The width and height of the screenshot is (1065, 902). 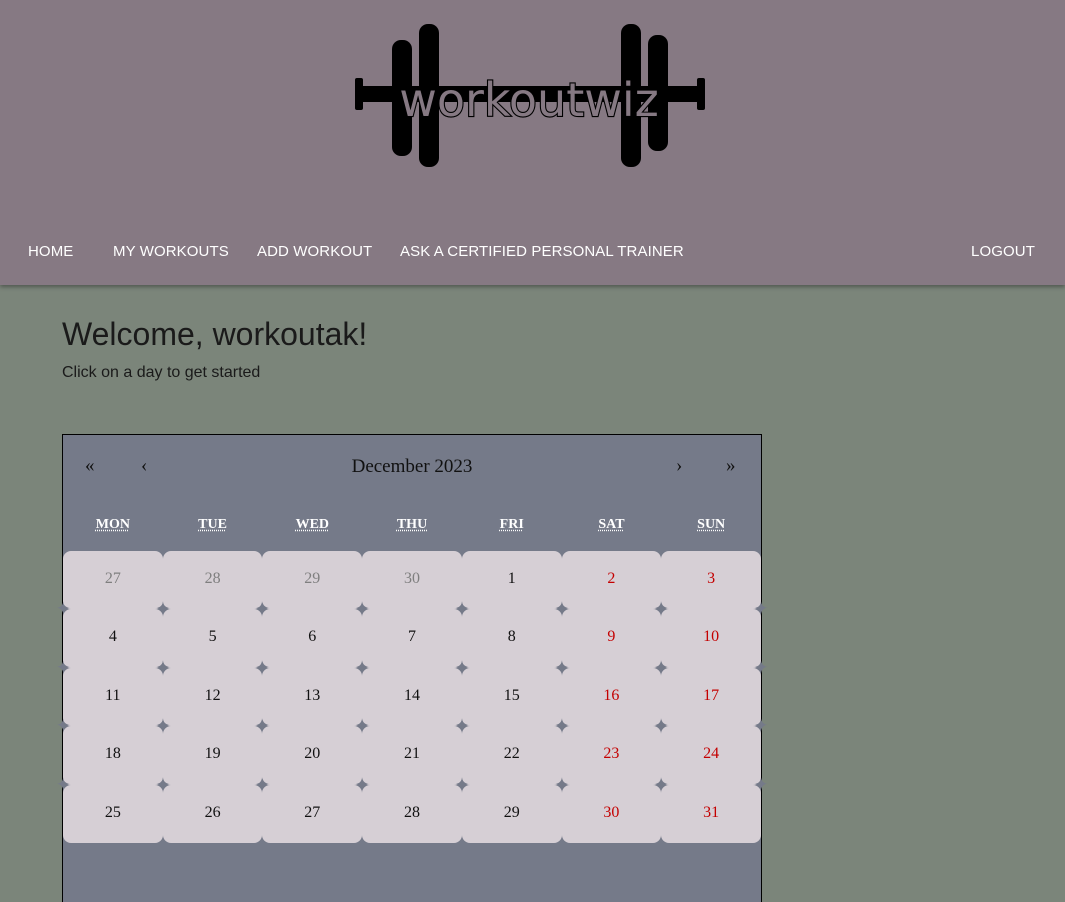 I want to click on weekday-header: FRI, so click(x=511, y=524).